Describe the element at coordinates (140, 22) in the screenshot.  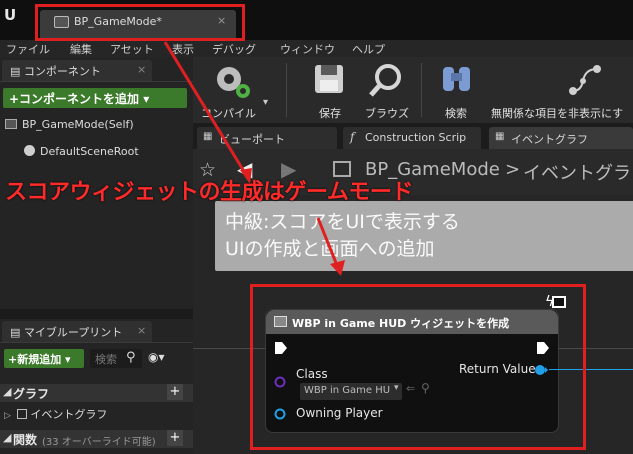
I see `tab-highlight-box` at that location.